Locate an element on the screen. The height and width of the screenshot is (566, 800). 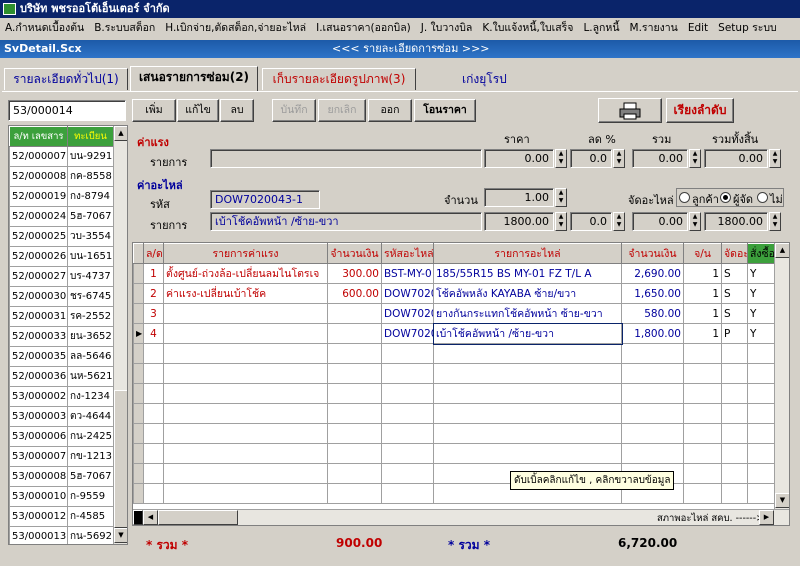
list-item: 53/000010 ก-9559 is located at coordinates (61, 496).